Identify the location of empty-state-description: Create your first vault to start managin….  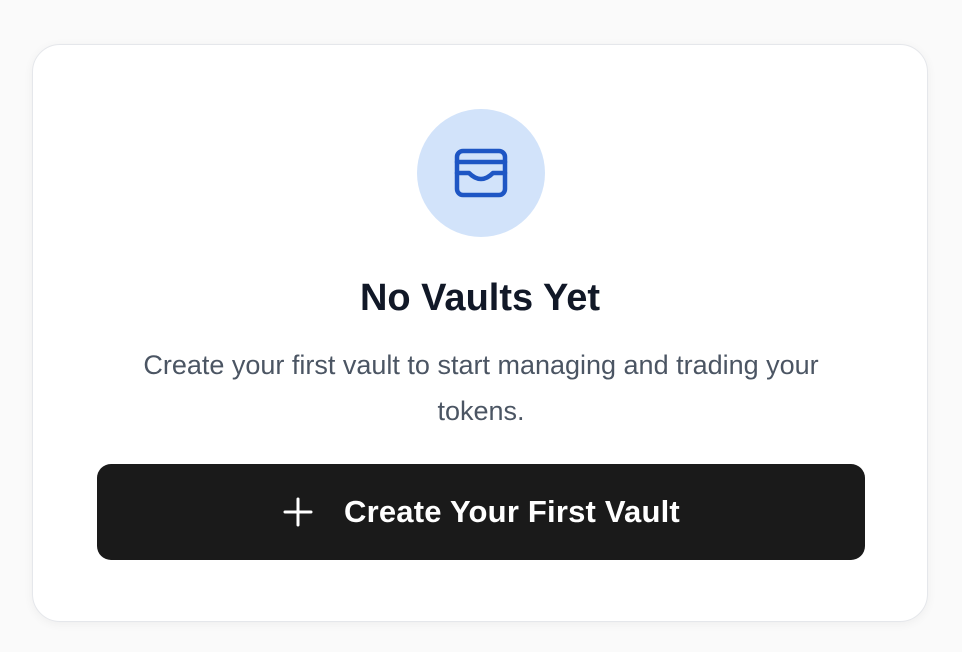
(481, 388).